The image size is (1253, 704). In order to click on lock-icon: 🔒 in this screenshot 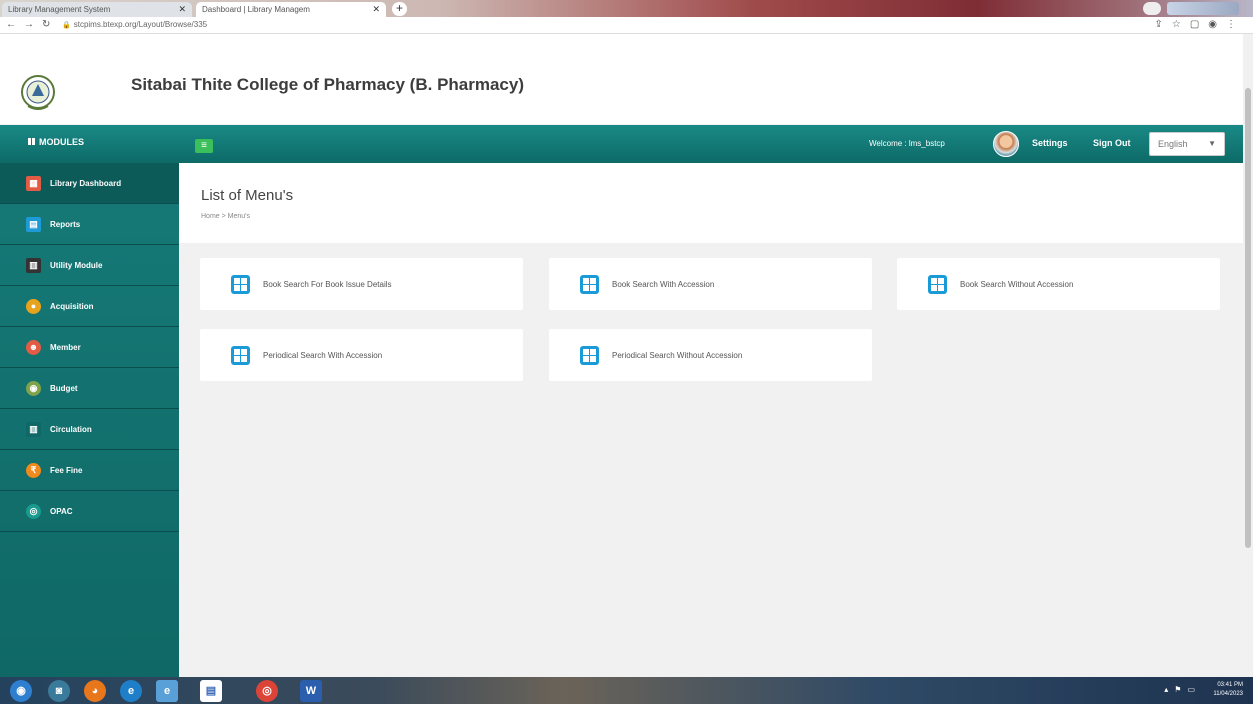, I will do `click(66, 25)`.